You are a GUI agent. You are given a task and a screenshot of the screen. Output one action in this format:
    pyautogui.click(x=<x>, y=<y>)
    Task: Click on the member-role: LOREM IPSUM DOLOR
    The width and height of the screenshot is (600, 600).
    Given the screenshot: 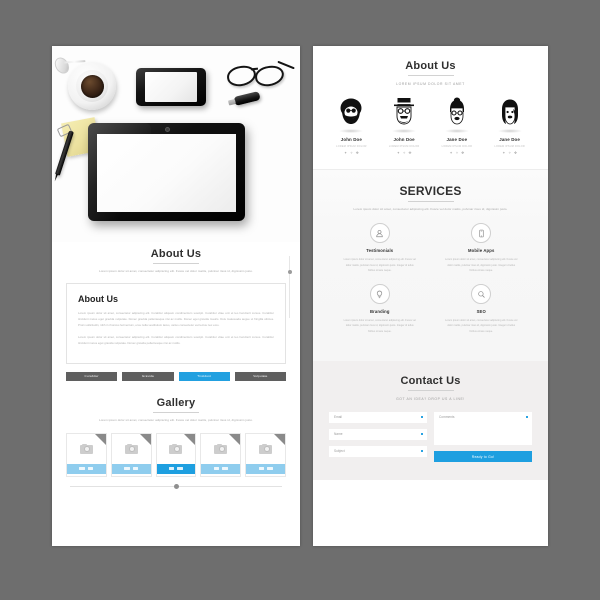 What is the action you would take?
    pyautogui.click(x=509, y=146)
    